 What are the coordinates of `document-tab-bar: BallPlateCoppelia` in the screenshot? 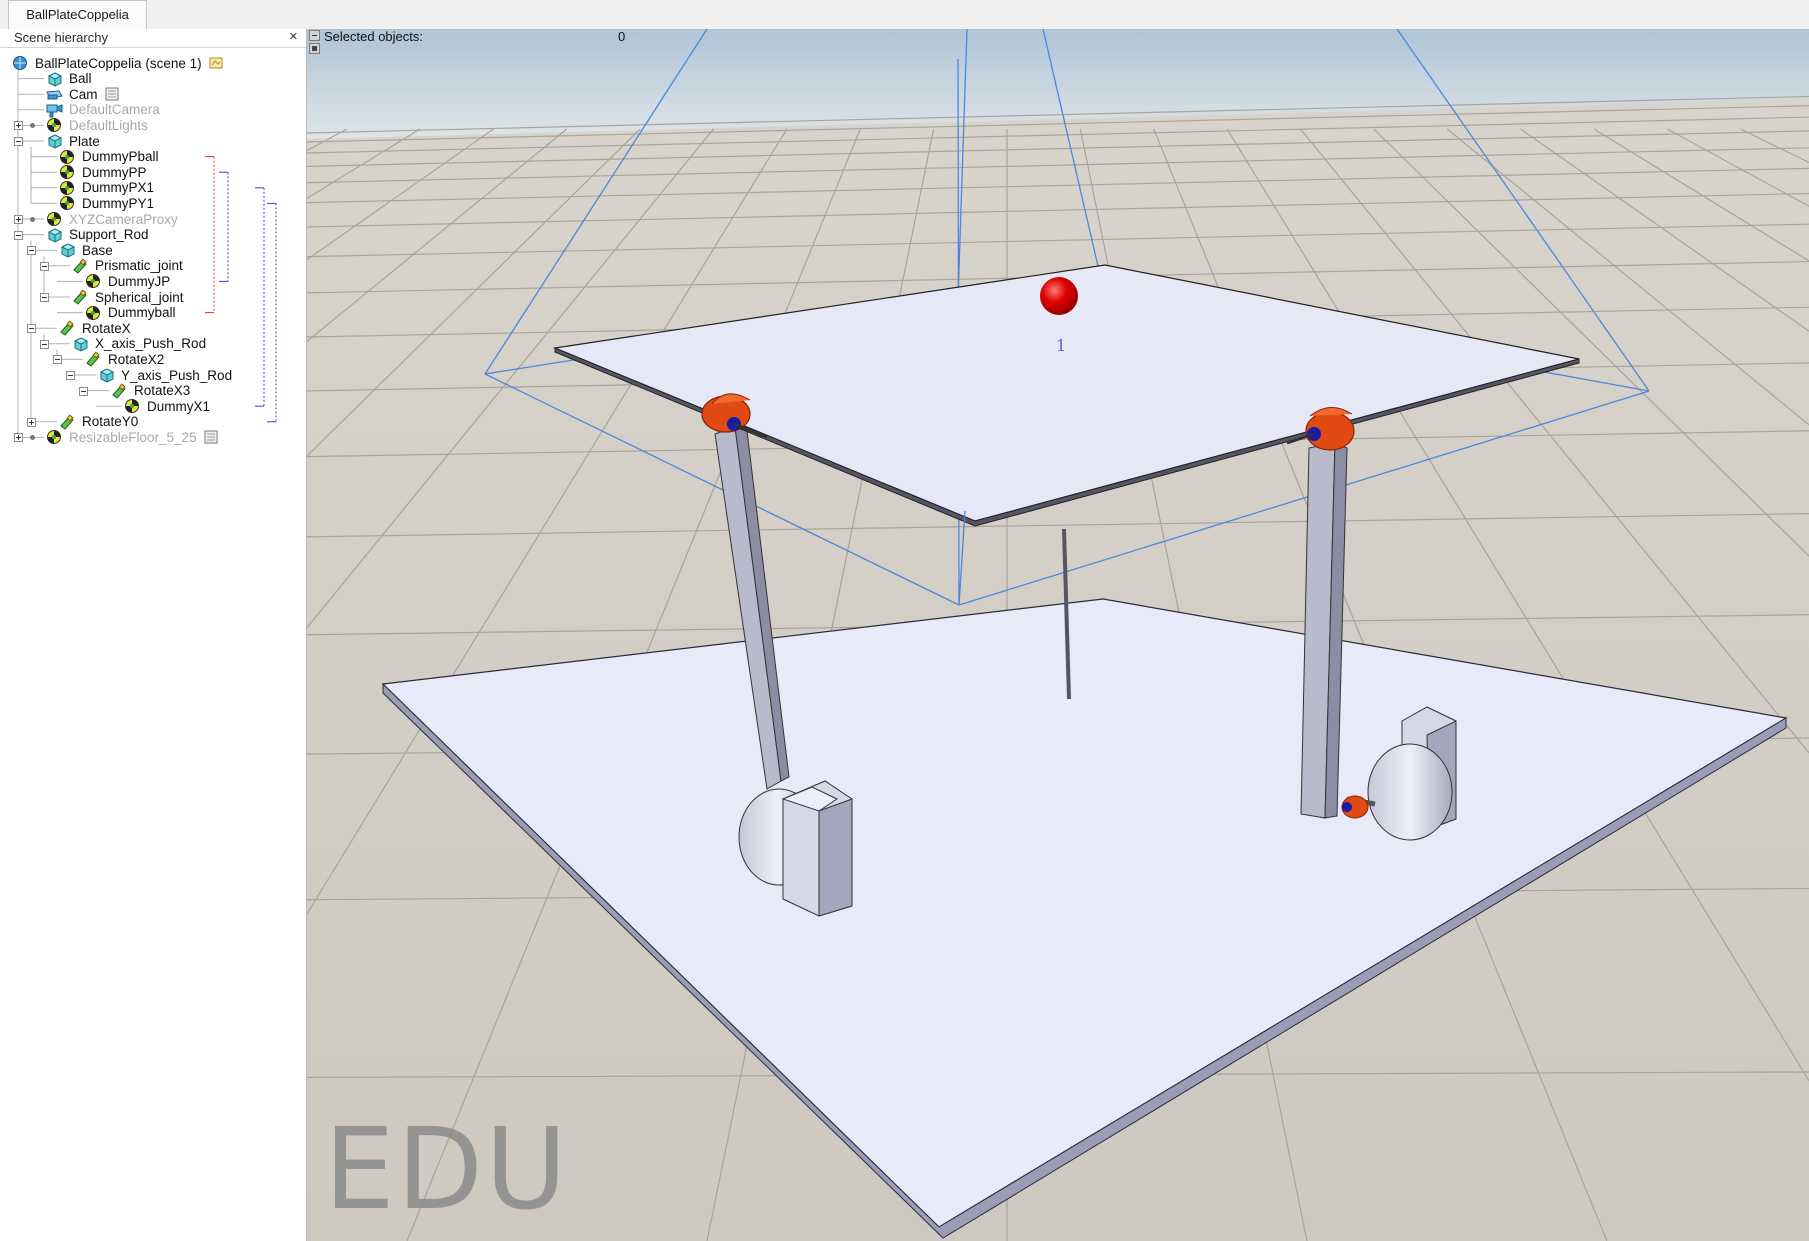 It's located at (904, 15).